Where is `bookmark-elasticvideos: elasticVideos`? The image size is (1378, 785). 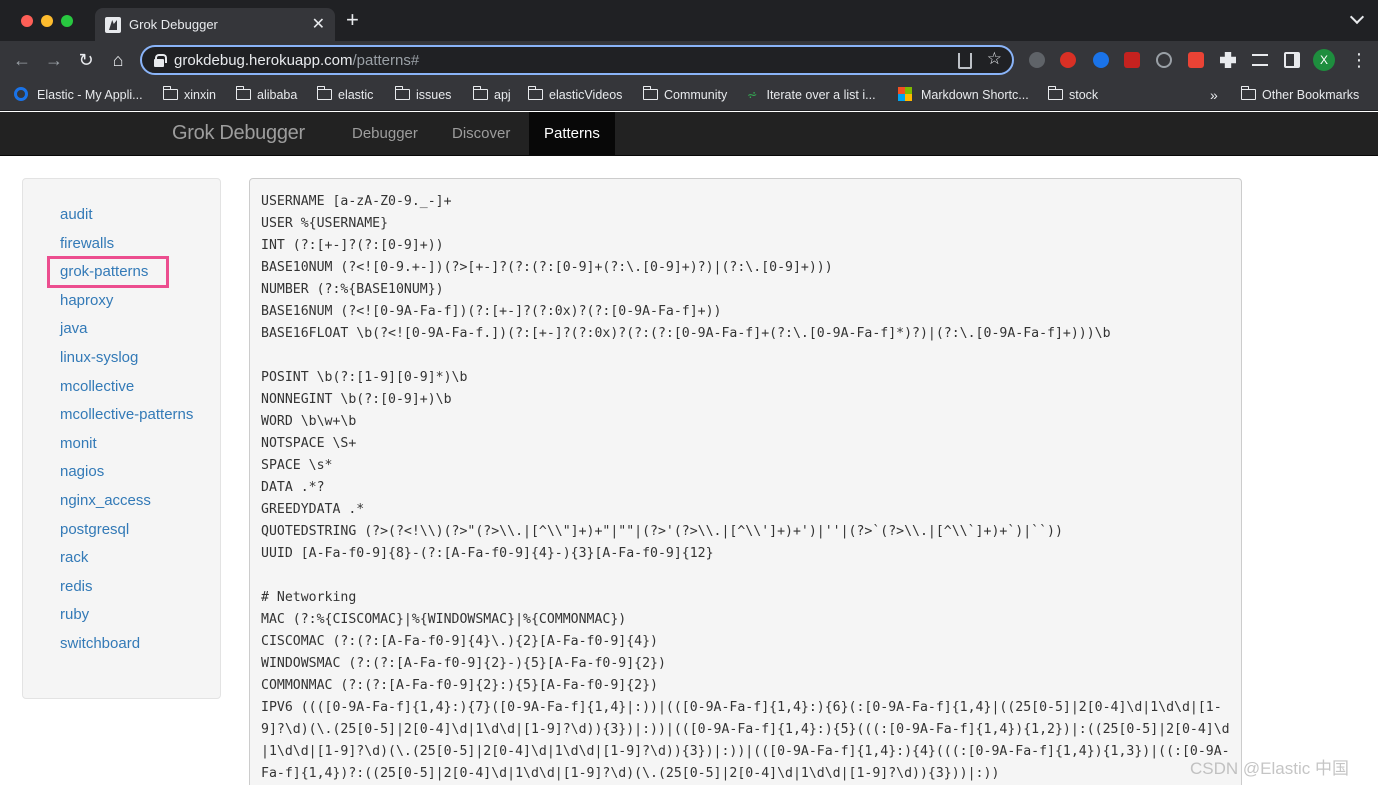 bookmark-elasticvideos: elasticVideos is located at coordinates (575, 95).